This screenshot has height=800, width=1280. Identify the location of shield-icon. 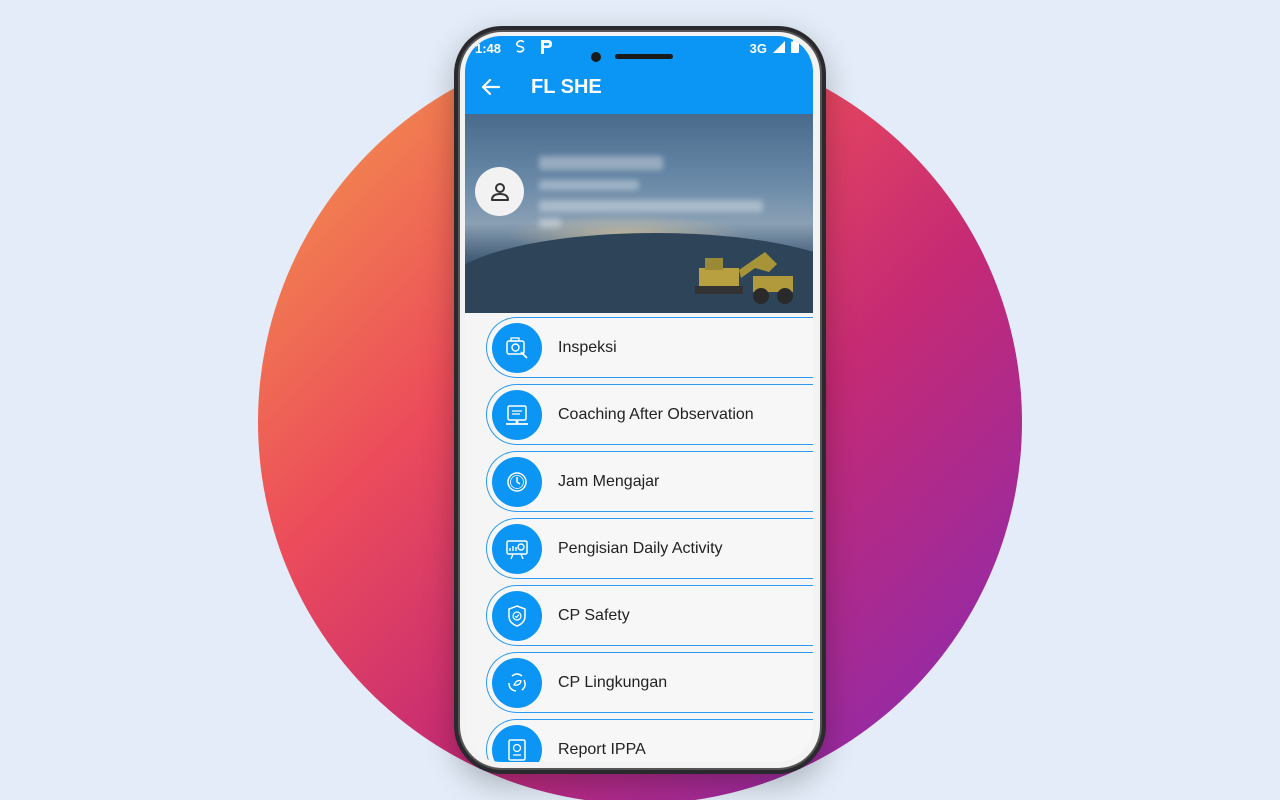
(517, 615).